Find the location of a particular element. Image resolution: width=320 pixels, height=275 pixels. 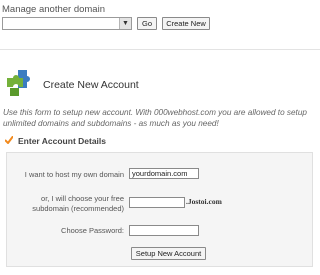

go-button: Go is located at coordinates (147, 23).